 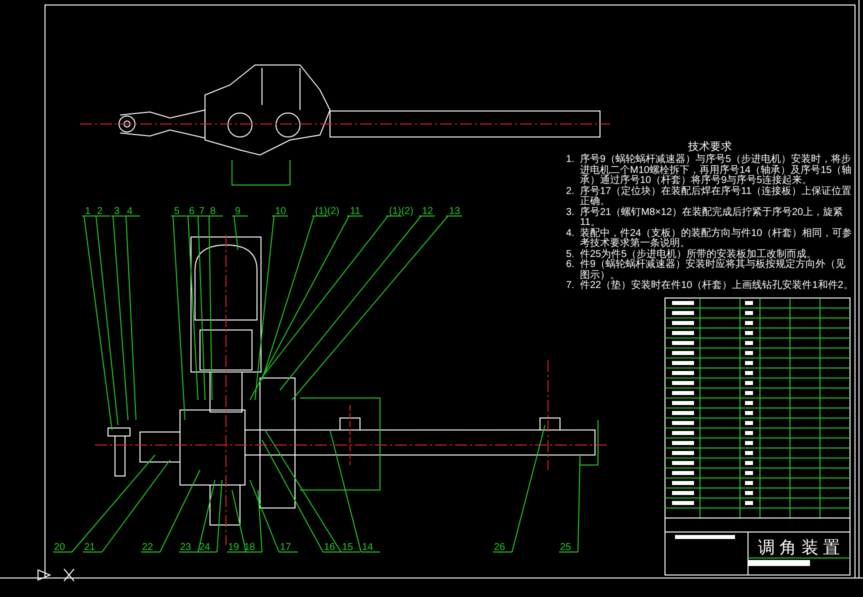 I want to click on requirement-note: 装配中，件24（支板）的装配方向与件10（杆套）相同，可参考技术要求第一条说明。, so click(x=717, y=238).